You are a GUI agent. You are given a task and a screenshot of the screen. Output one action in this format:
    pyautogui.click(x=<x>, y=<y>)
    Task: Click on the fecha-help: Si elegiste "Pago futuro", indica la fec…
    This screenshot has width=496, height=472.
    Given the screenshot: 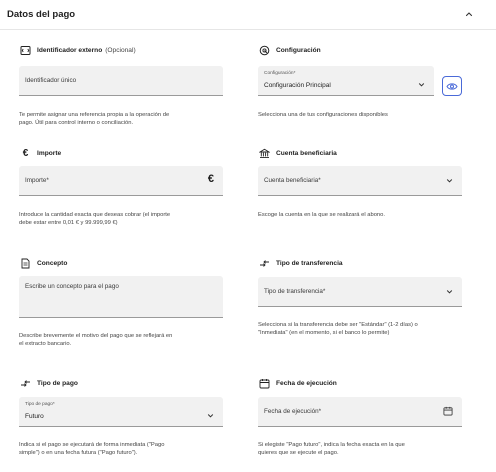 What is the action you would take?
    pyautogui.click(x=331, y=449)
    